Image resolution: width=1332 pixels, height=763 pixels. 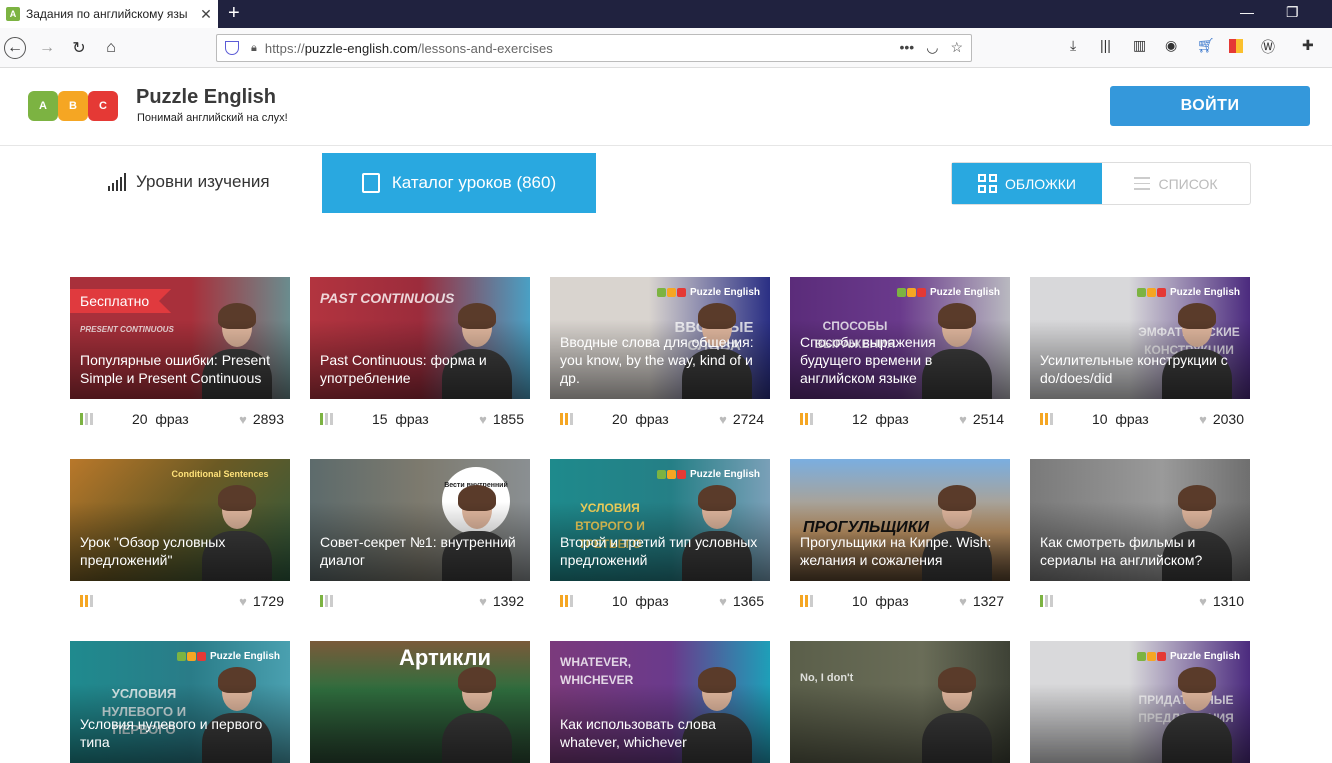 I want to click on new-tab-button: +, so click(x=234, y=13).